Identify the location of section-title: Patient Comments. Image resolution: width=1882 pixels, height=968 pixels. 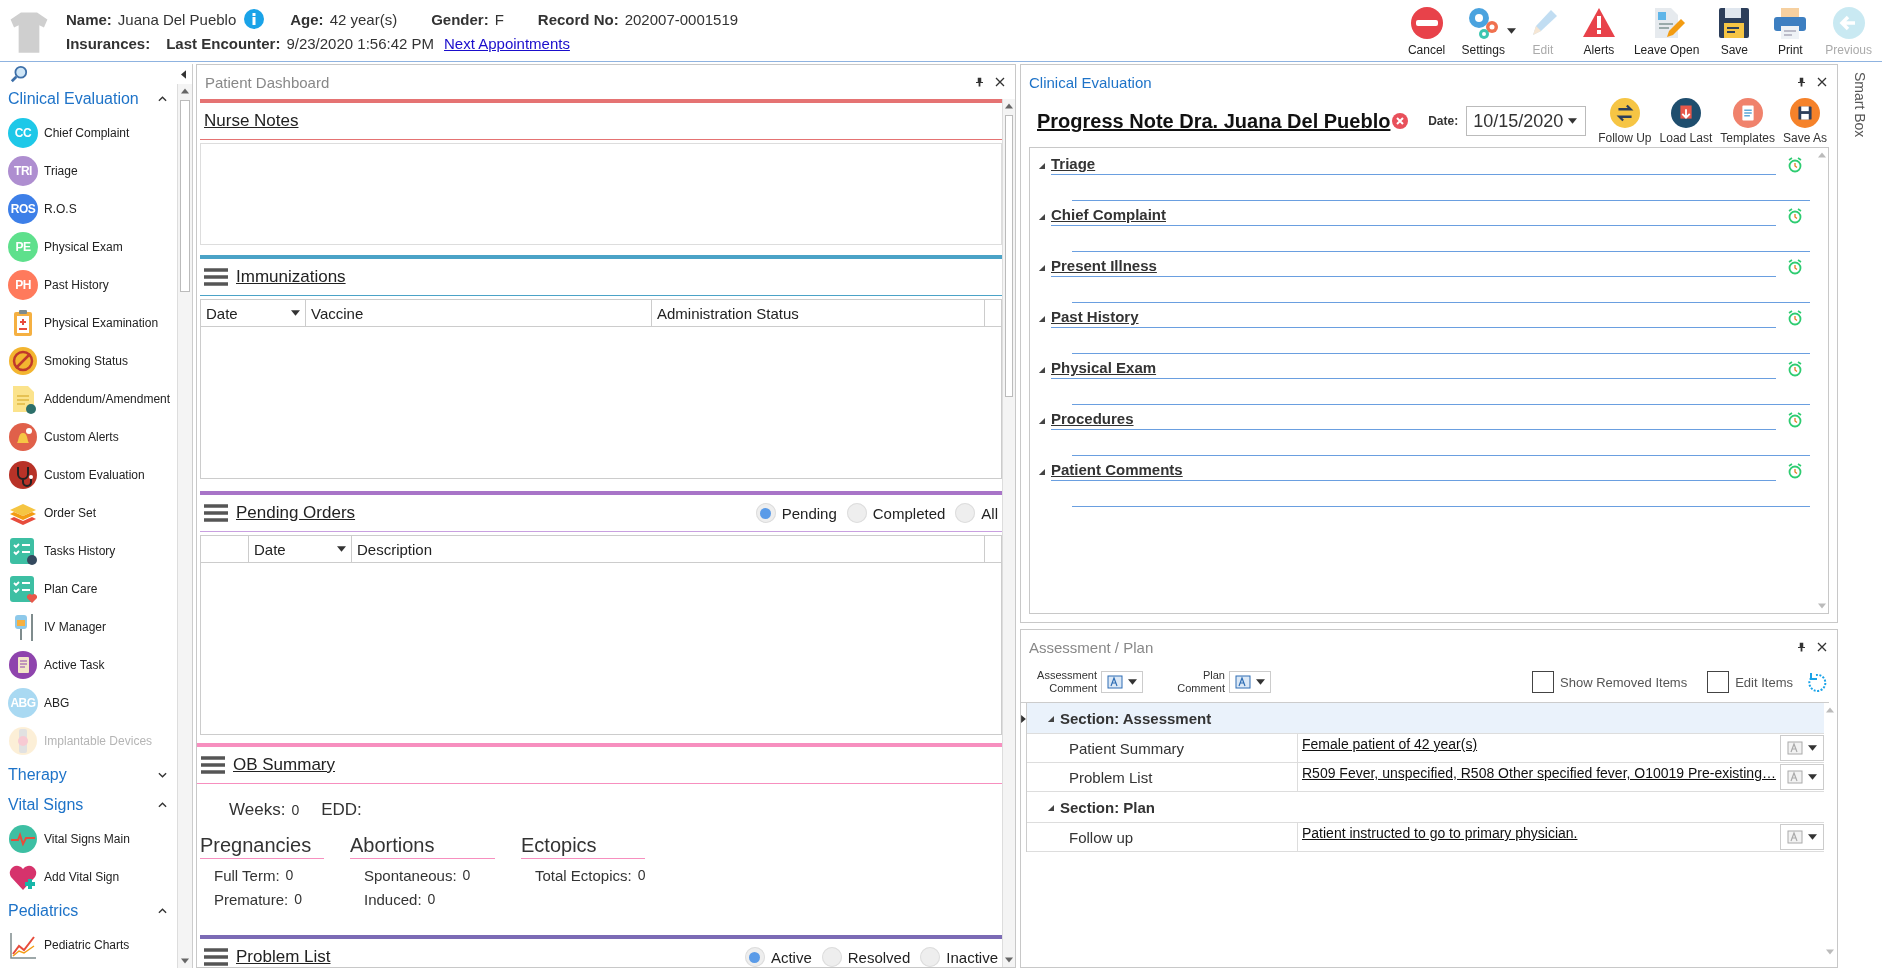
(1413, 471).